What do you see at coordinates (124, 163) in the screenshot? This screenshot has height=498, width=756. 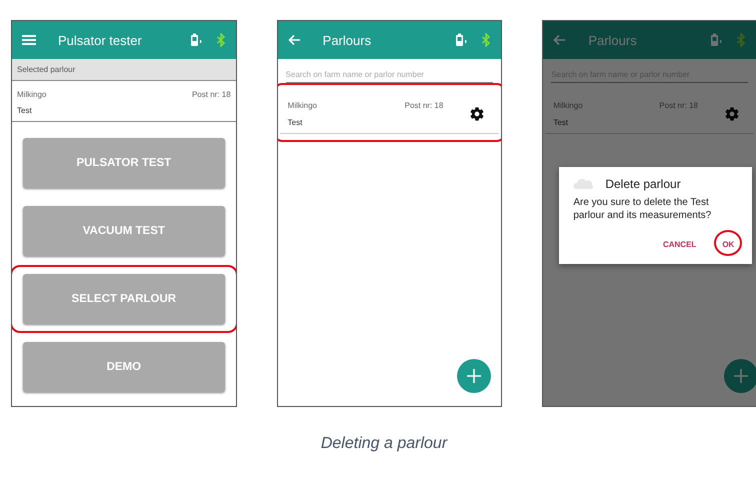 I see `menu-button: PULSATOR TEST` at bounding box center [124, 163].